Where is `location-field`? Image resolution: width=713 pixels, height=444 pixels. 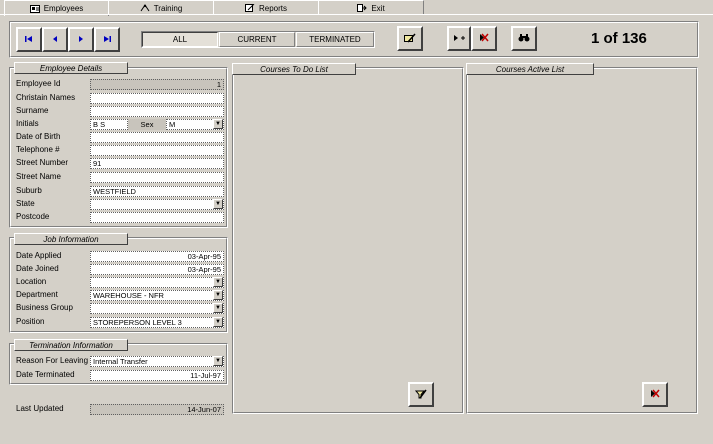
location-field is located at coordinates (157, 282).